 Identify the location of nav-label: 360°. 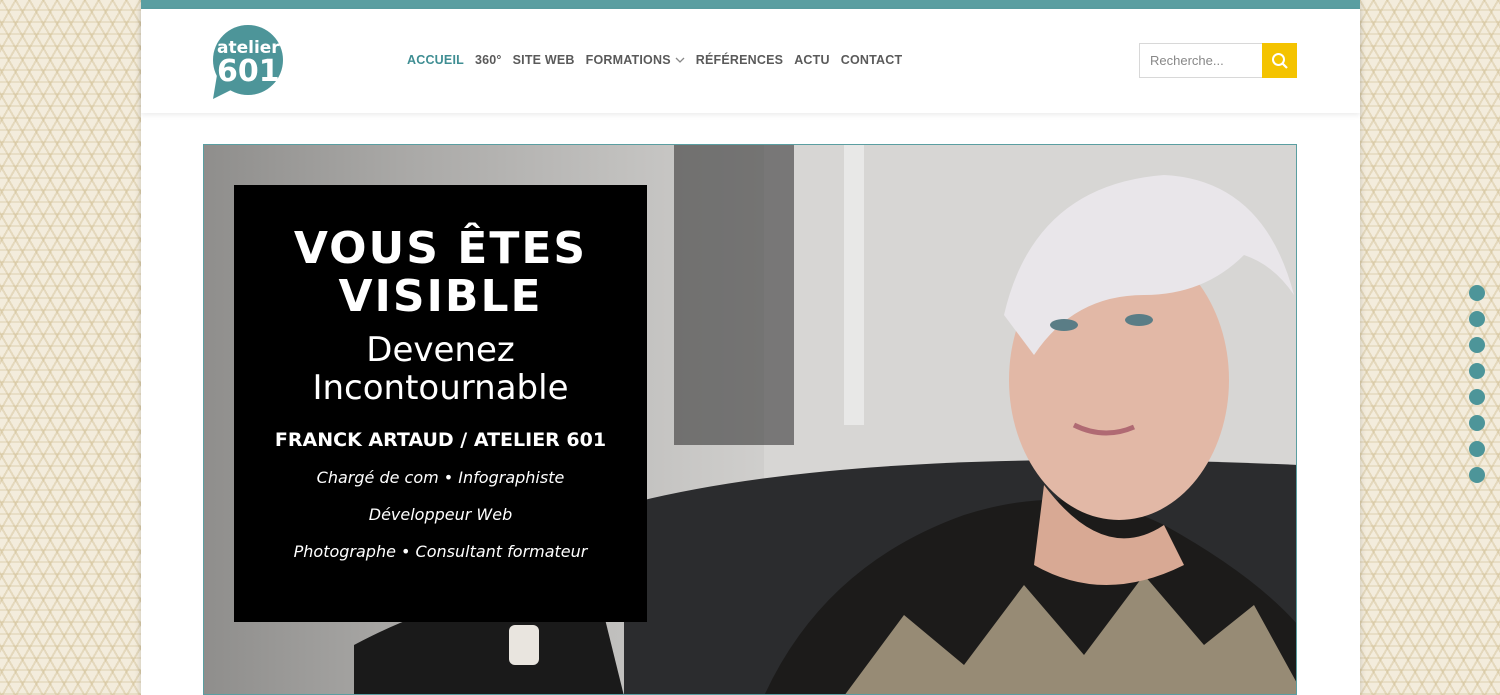
(488, 60).